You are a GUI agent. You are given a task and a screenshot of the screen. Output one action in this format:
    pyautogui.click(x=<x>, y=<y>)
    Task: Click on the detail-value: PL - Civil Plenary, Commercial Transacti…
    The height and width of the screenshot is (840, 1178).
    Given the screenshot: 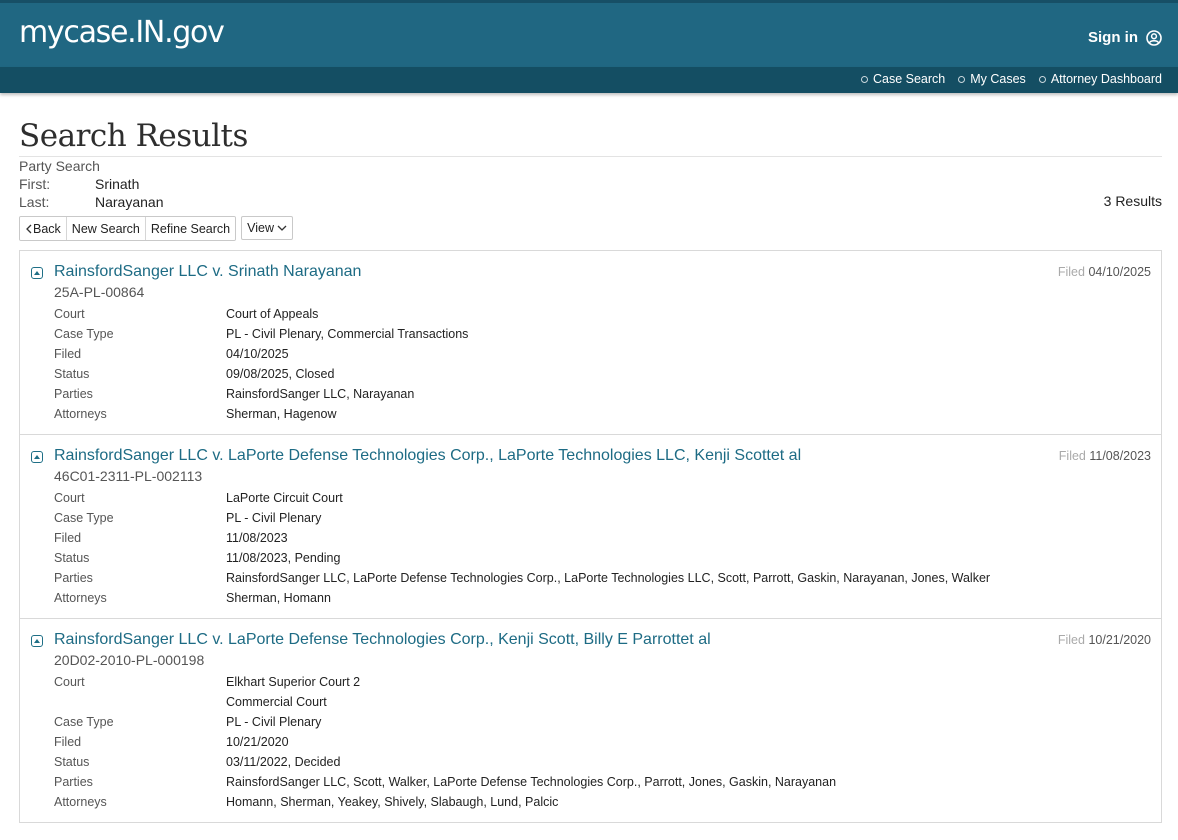 What is the action you would take?
    pyautogui.click(x=347, y=334)
    